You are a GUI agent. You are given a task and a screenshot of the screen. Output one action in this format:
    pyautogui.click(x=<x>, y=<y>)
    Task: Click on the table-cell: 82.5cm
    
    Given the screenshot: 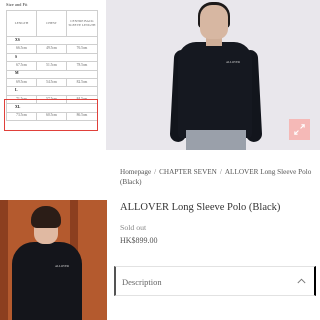 What is the action you would take?
    pyautogui.click(x=82, y=82)
    